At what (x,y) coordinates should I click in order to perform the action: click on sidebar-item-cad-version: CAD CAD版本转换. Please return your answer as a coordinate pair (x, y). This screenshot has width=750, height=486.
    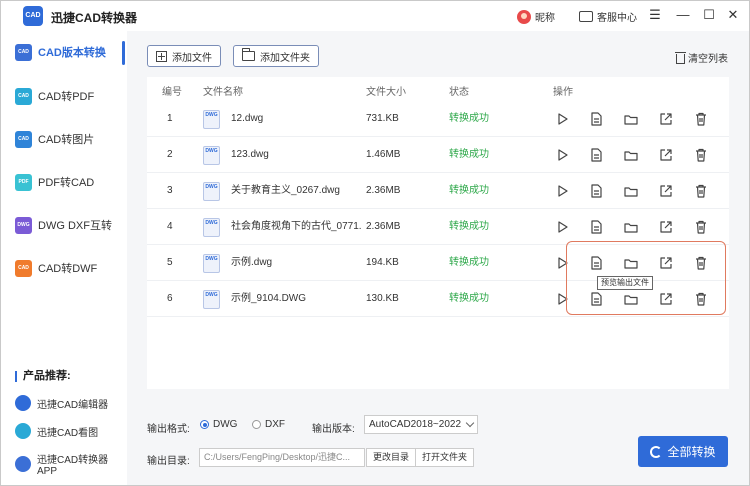
    Looking at the image, I should click on (63, 52).